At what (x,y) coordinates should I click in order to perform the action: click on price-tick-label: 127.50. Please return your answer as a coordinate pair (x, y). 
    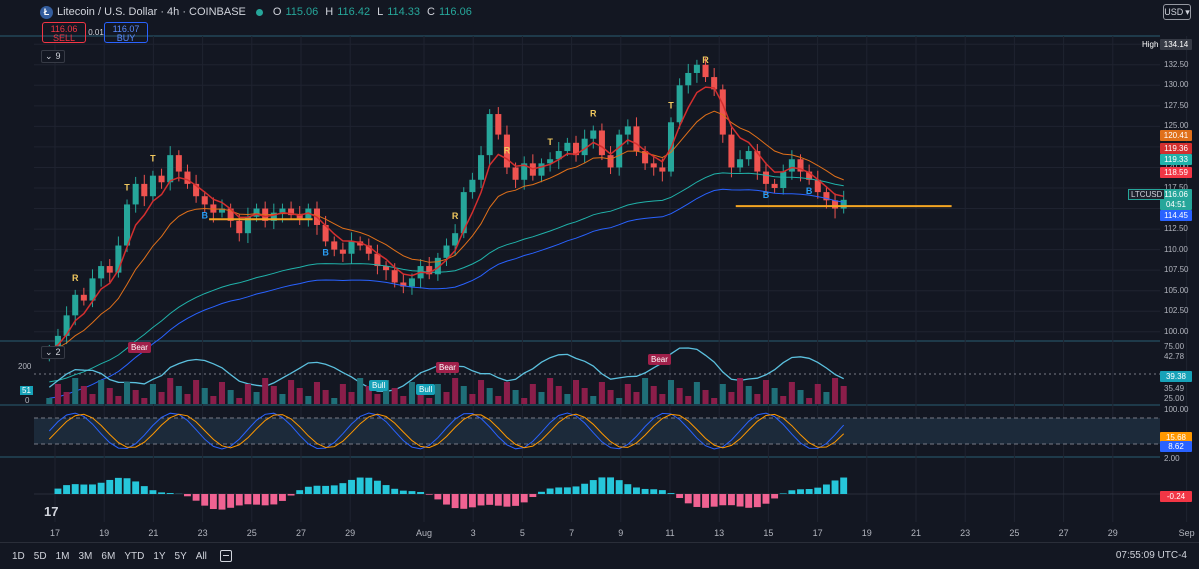
    Looking at the image, I should click on (1176, 105).